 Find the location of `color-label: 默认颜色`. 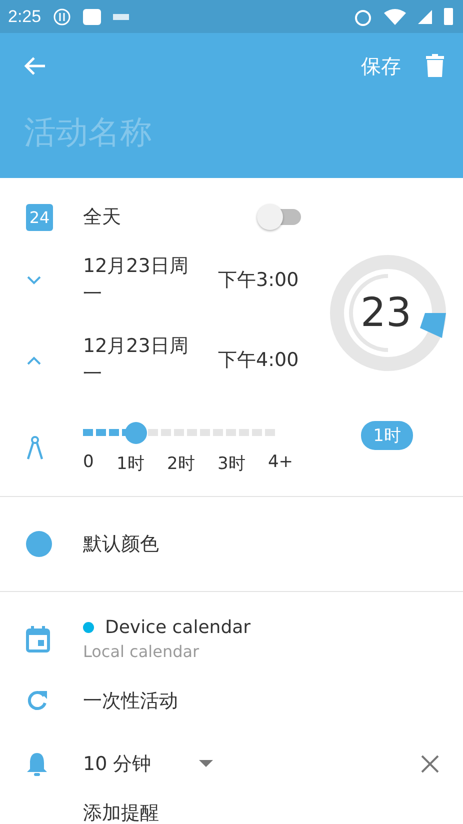

color-label: 默认颜色 is located at coordinates (121, 544).